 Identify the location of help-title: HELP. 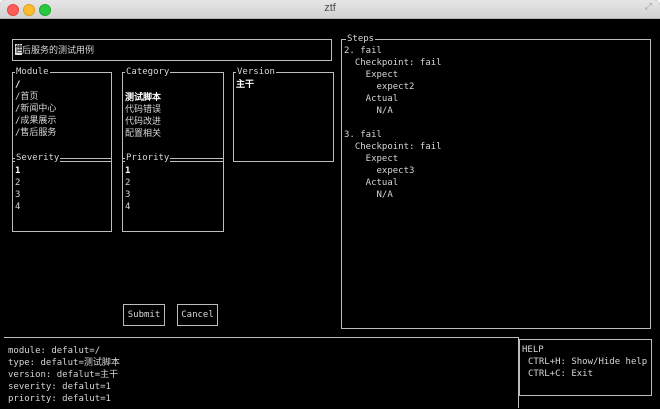
(533, 350).